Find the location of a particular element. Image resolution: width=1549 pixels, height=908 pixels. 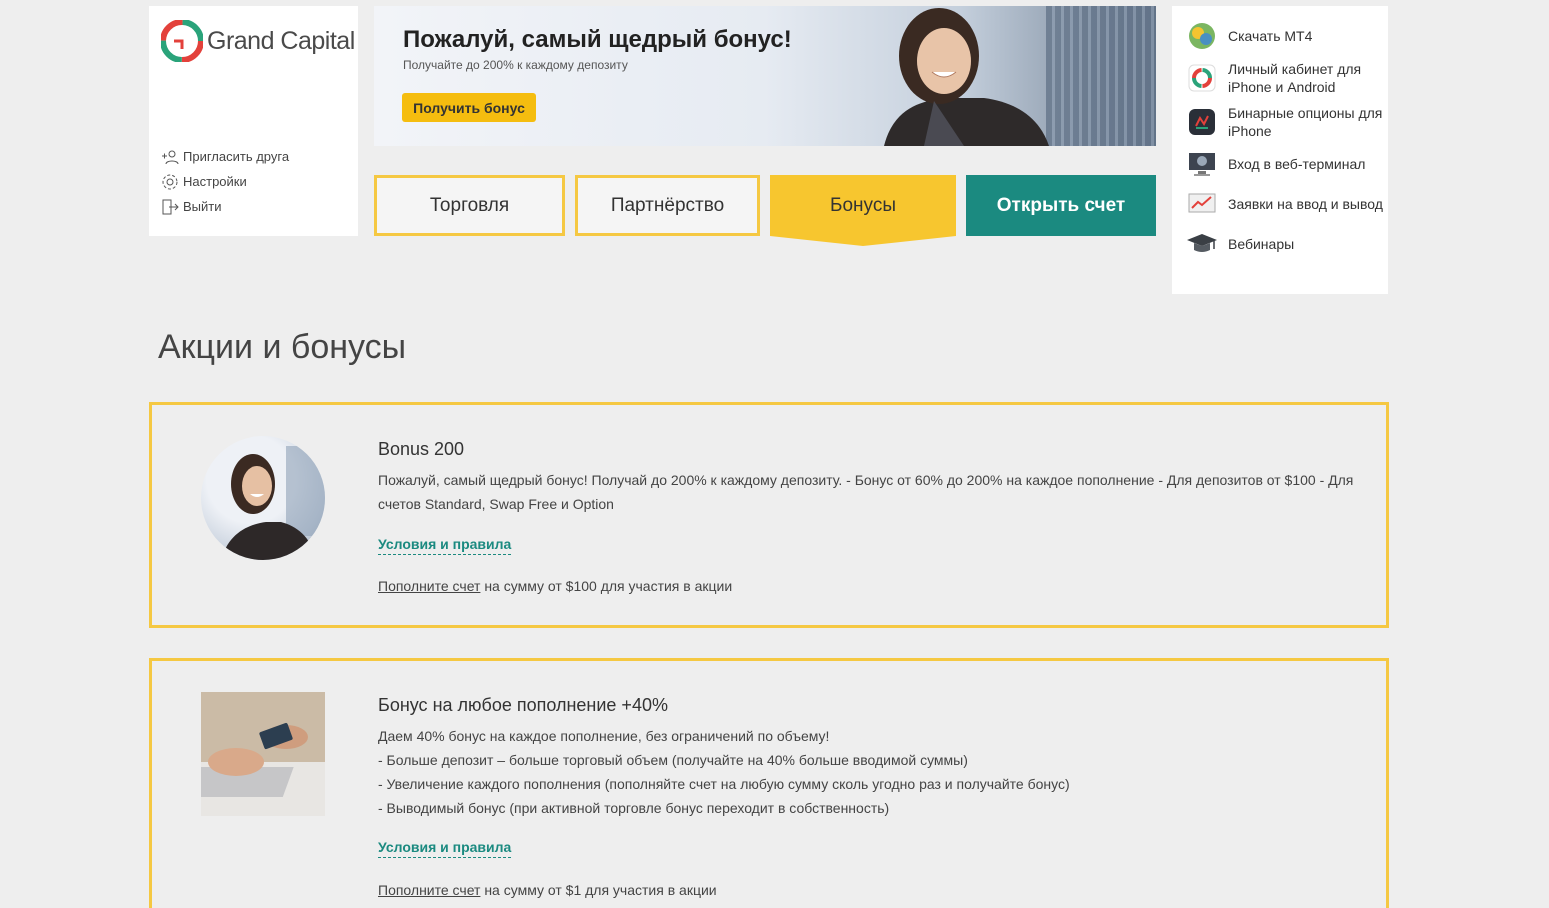

deposit-condition: на сумму от $1 для участия в акции is located at coordinates (598, 890).